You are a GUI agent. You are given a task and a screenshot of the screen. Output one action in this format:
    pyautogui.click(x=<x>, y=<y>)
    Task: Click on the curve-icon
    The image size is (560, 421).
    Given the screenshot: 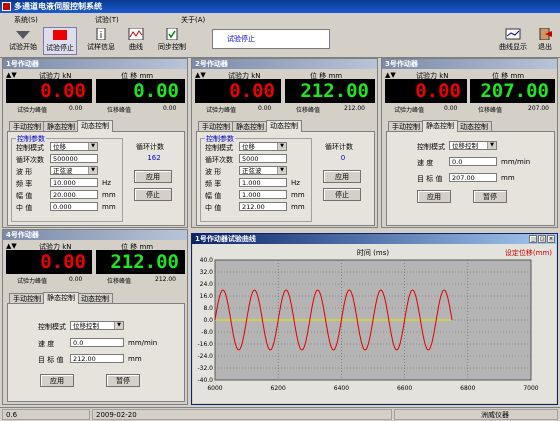 What is the action you would take?
    pyautogui.click(x=136, y=34)
    